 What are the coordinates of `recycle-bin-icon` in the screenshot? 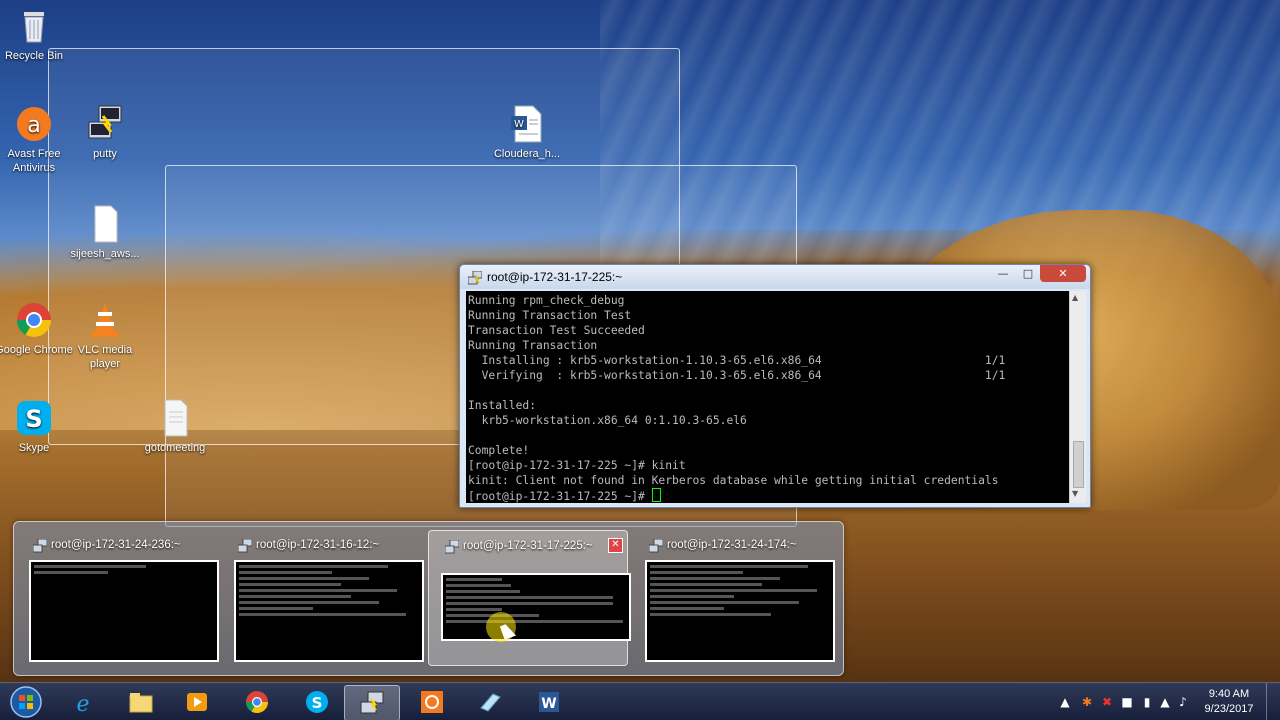 It's located at (34, 26).